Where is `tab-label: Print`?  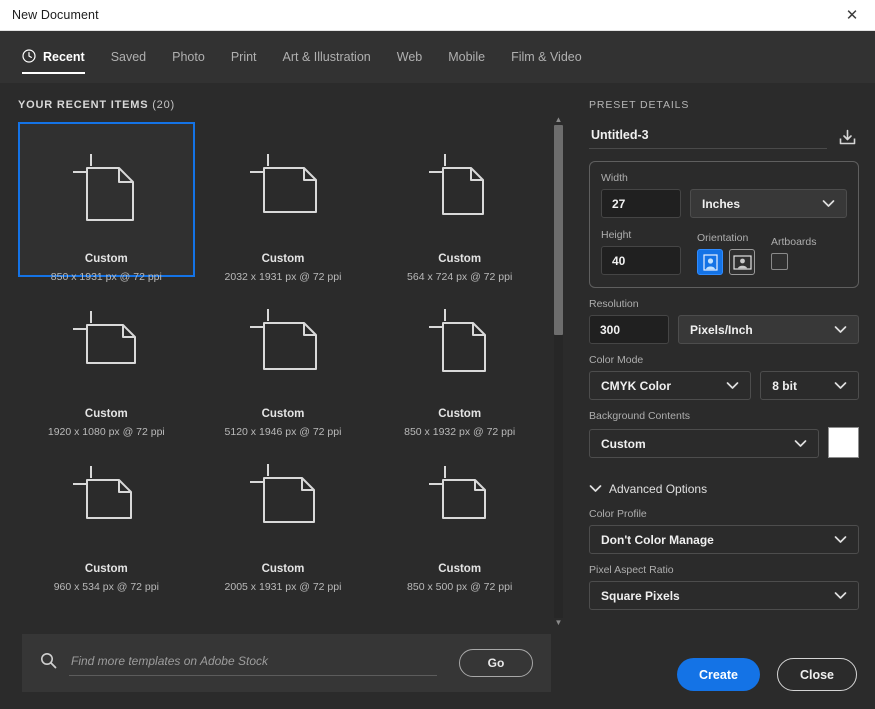
tab-label: Print is located at coordinates (243, 57).